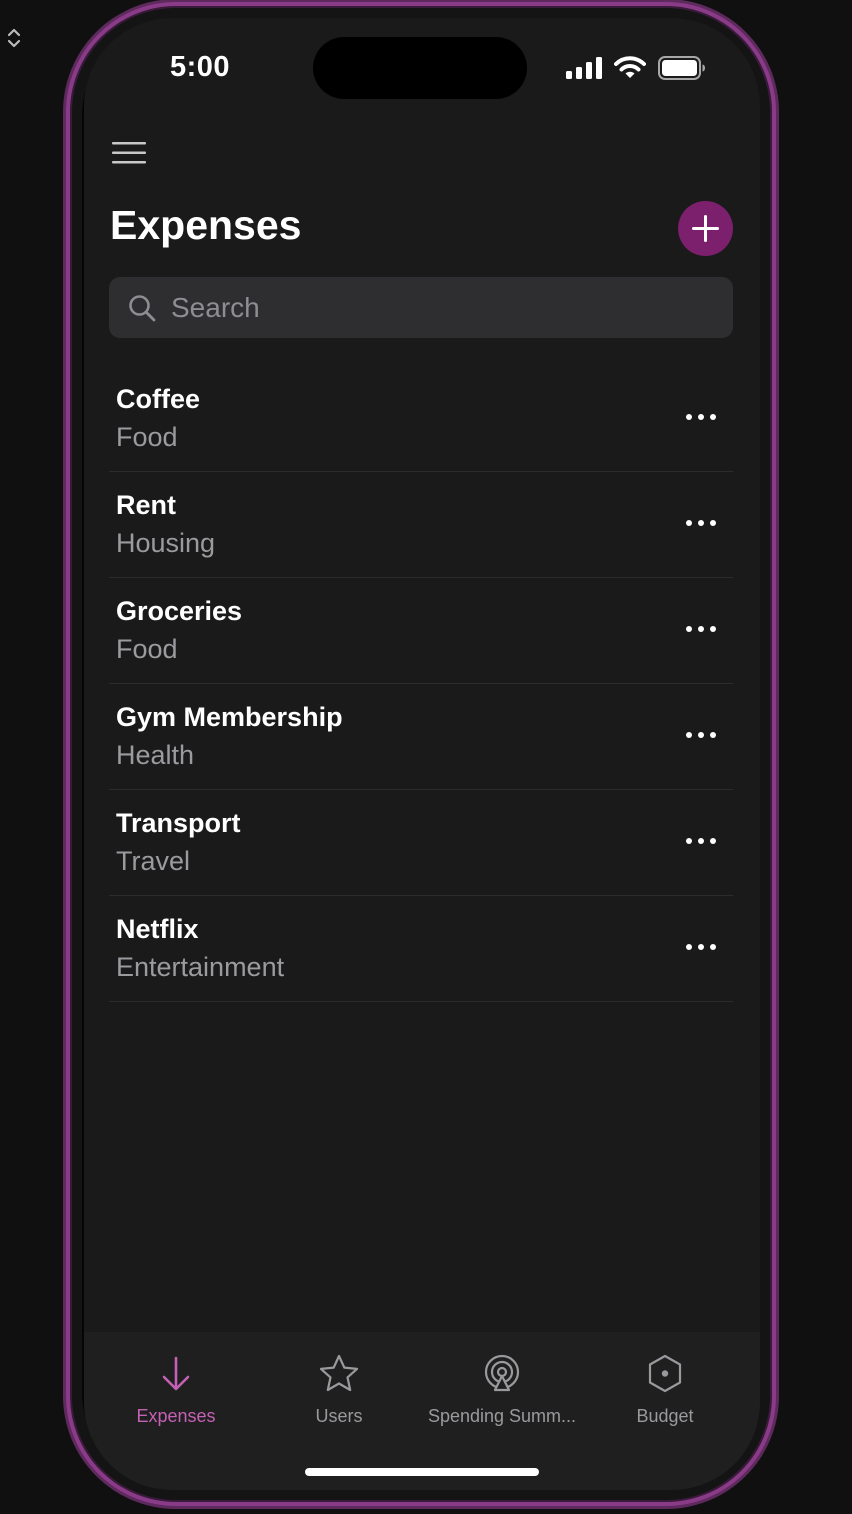  I want to click on plus-icon, so click(705, 228).